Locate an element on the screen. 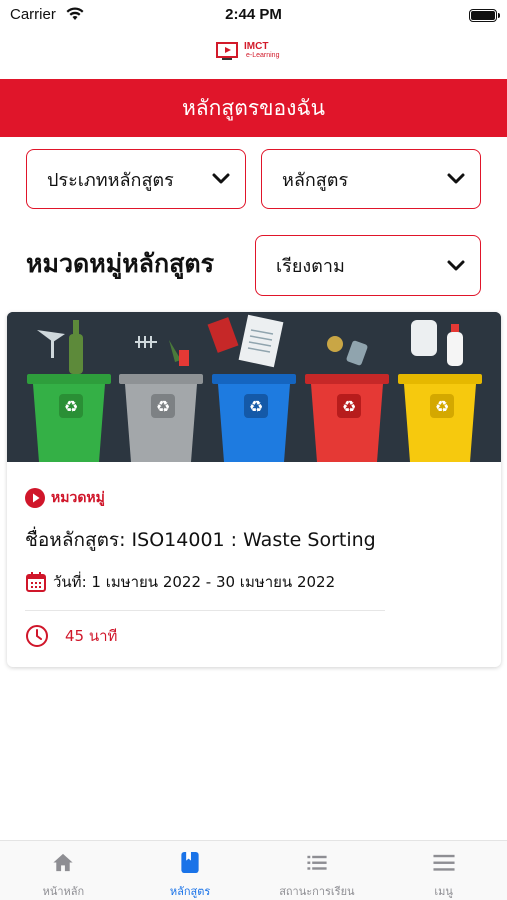 Image resolution: width=507 pixels, height=900 pixels. course-type-select-label: ประเภทหลักสูตร is located at coordinates (110, 180).